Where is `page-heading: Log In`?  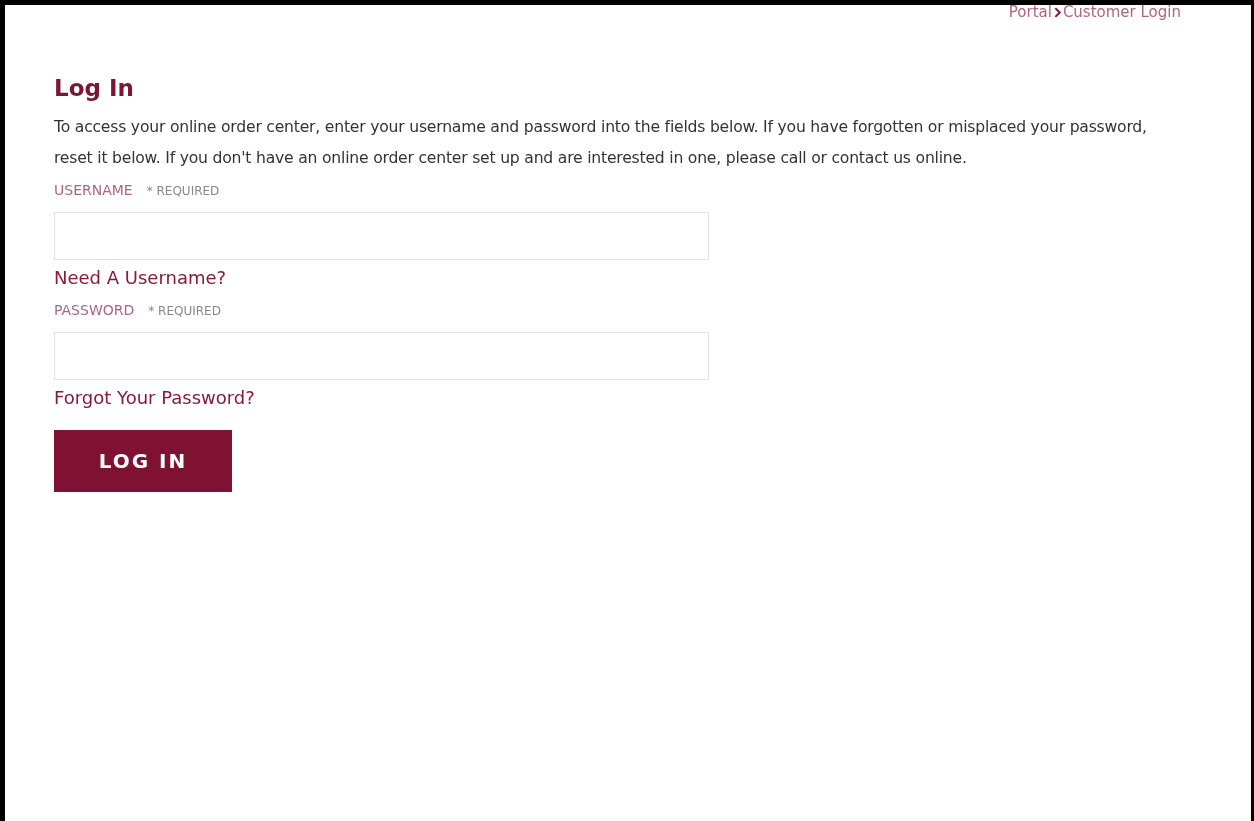
page-heading: Log In is located at coordinates (94, 88).